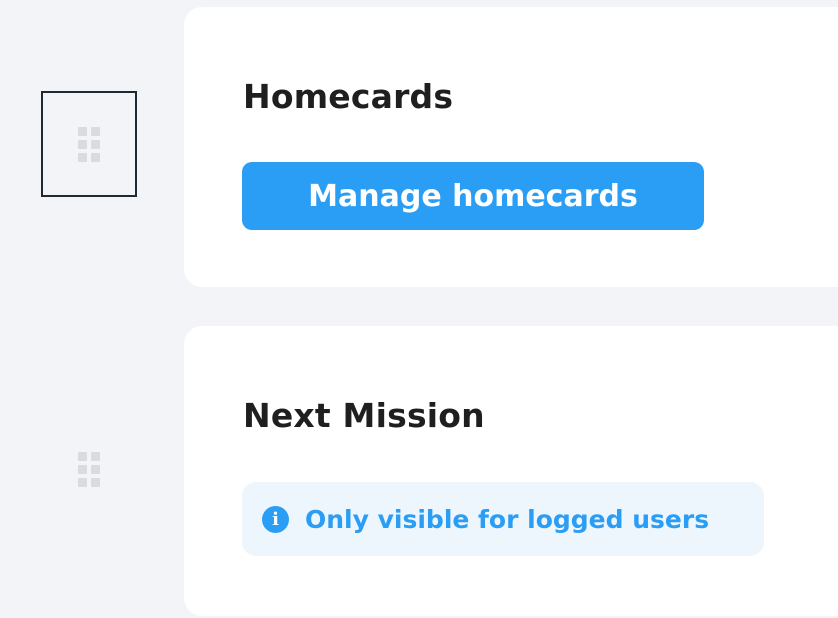 This screenshot has height=618, width=838. Describe the element at coordinates (275, 519) in the screenshot. I see `info-circle-icon: i` at that location.